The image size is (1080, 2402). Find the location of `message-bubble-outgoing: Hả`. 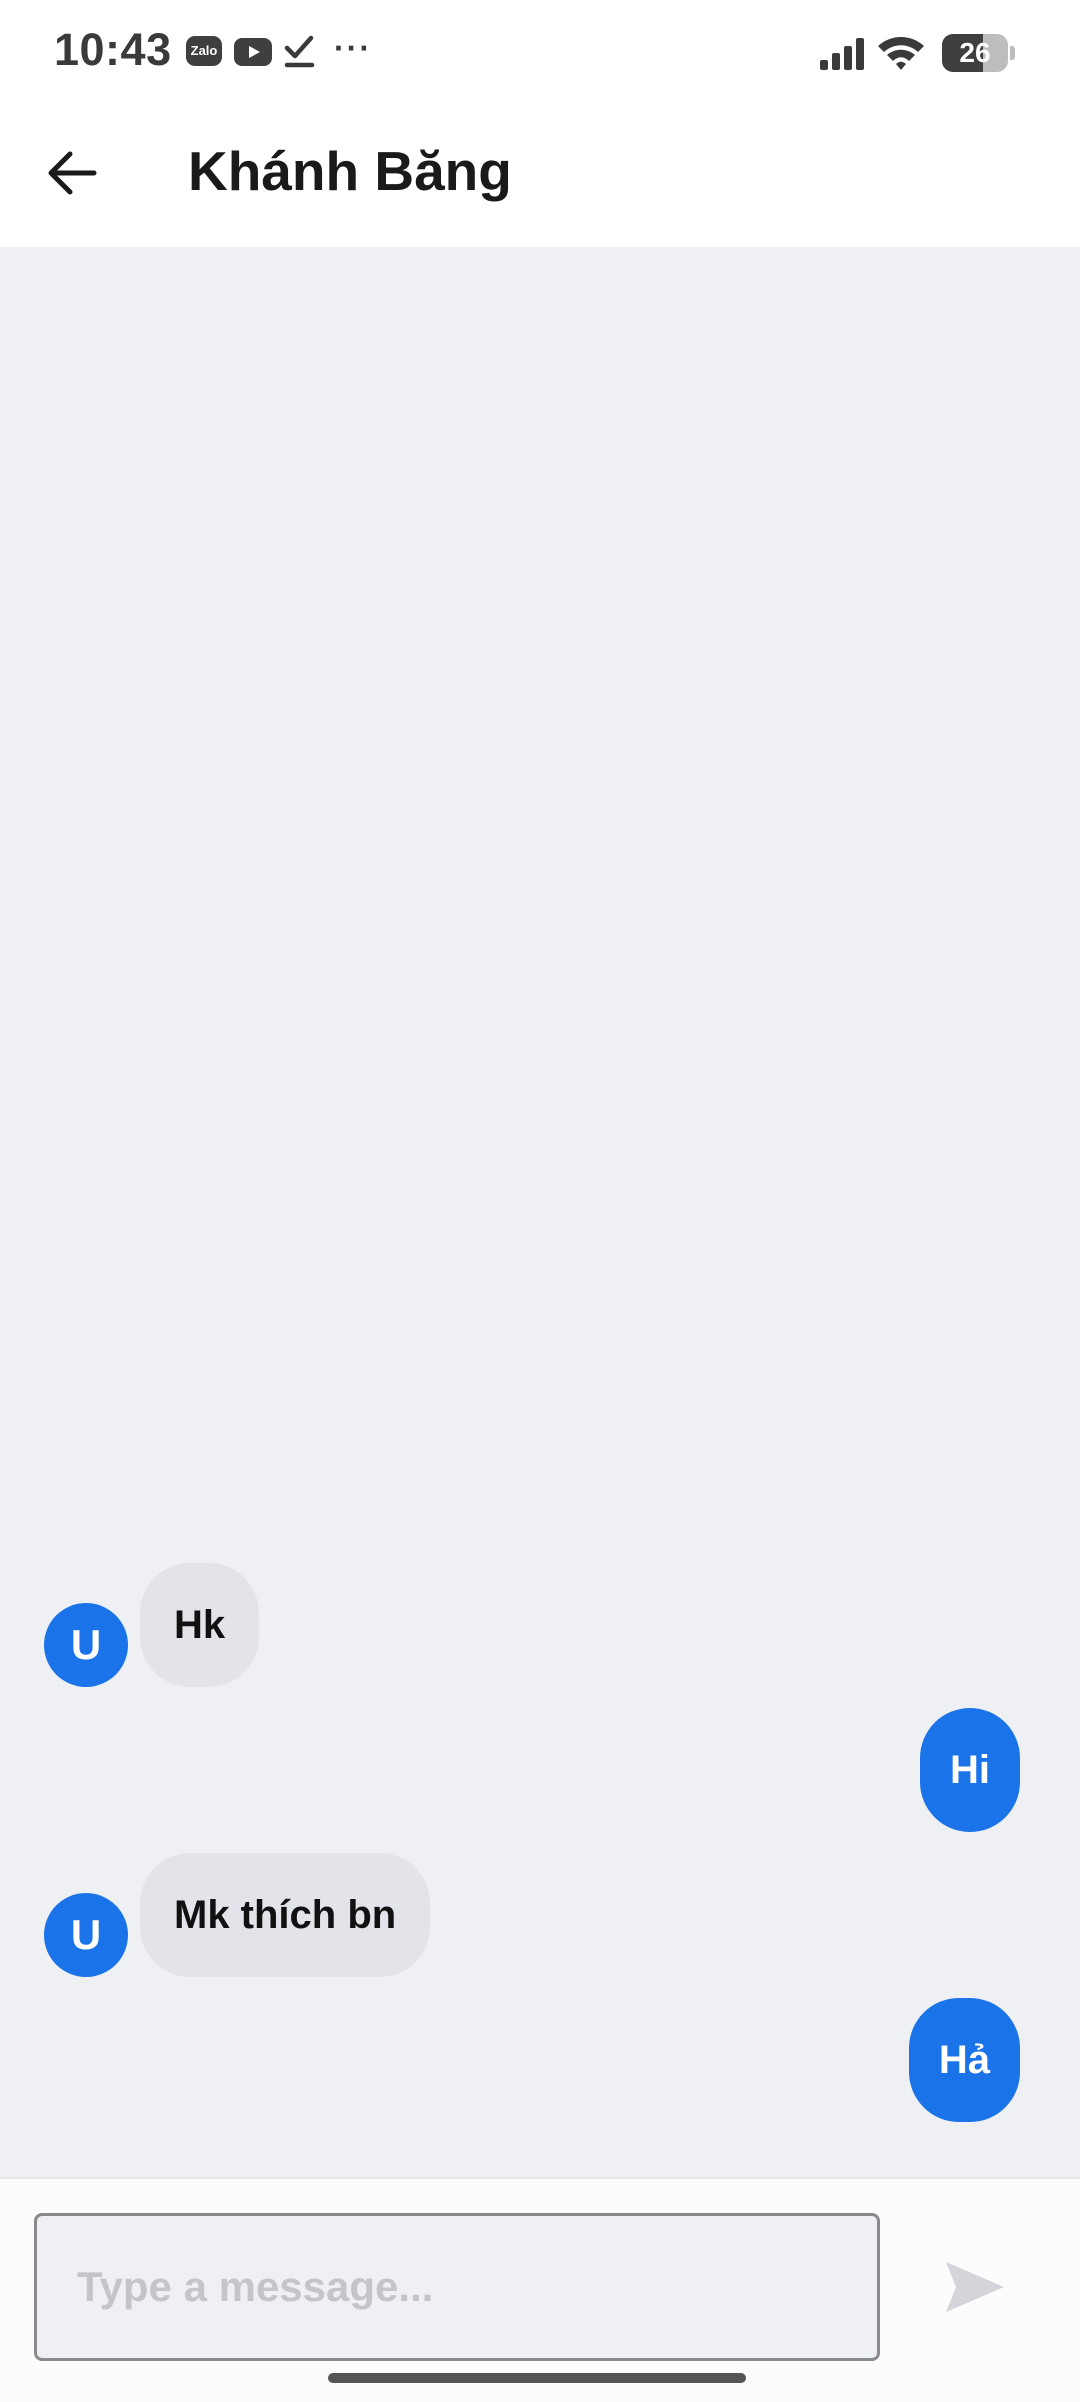

message-bubble-outgoing: Hả is located at coordinates (964, 2060).